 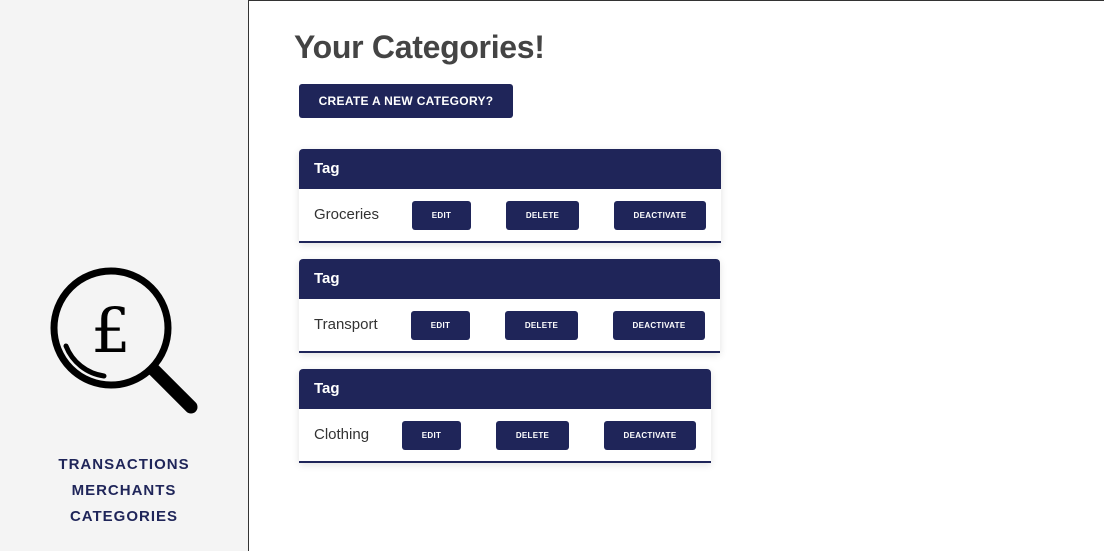 I want to click on category-card-groceries: Tag Groceries EDIT DELETE DEACTIVATE, so click(x=510, y=196).